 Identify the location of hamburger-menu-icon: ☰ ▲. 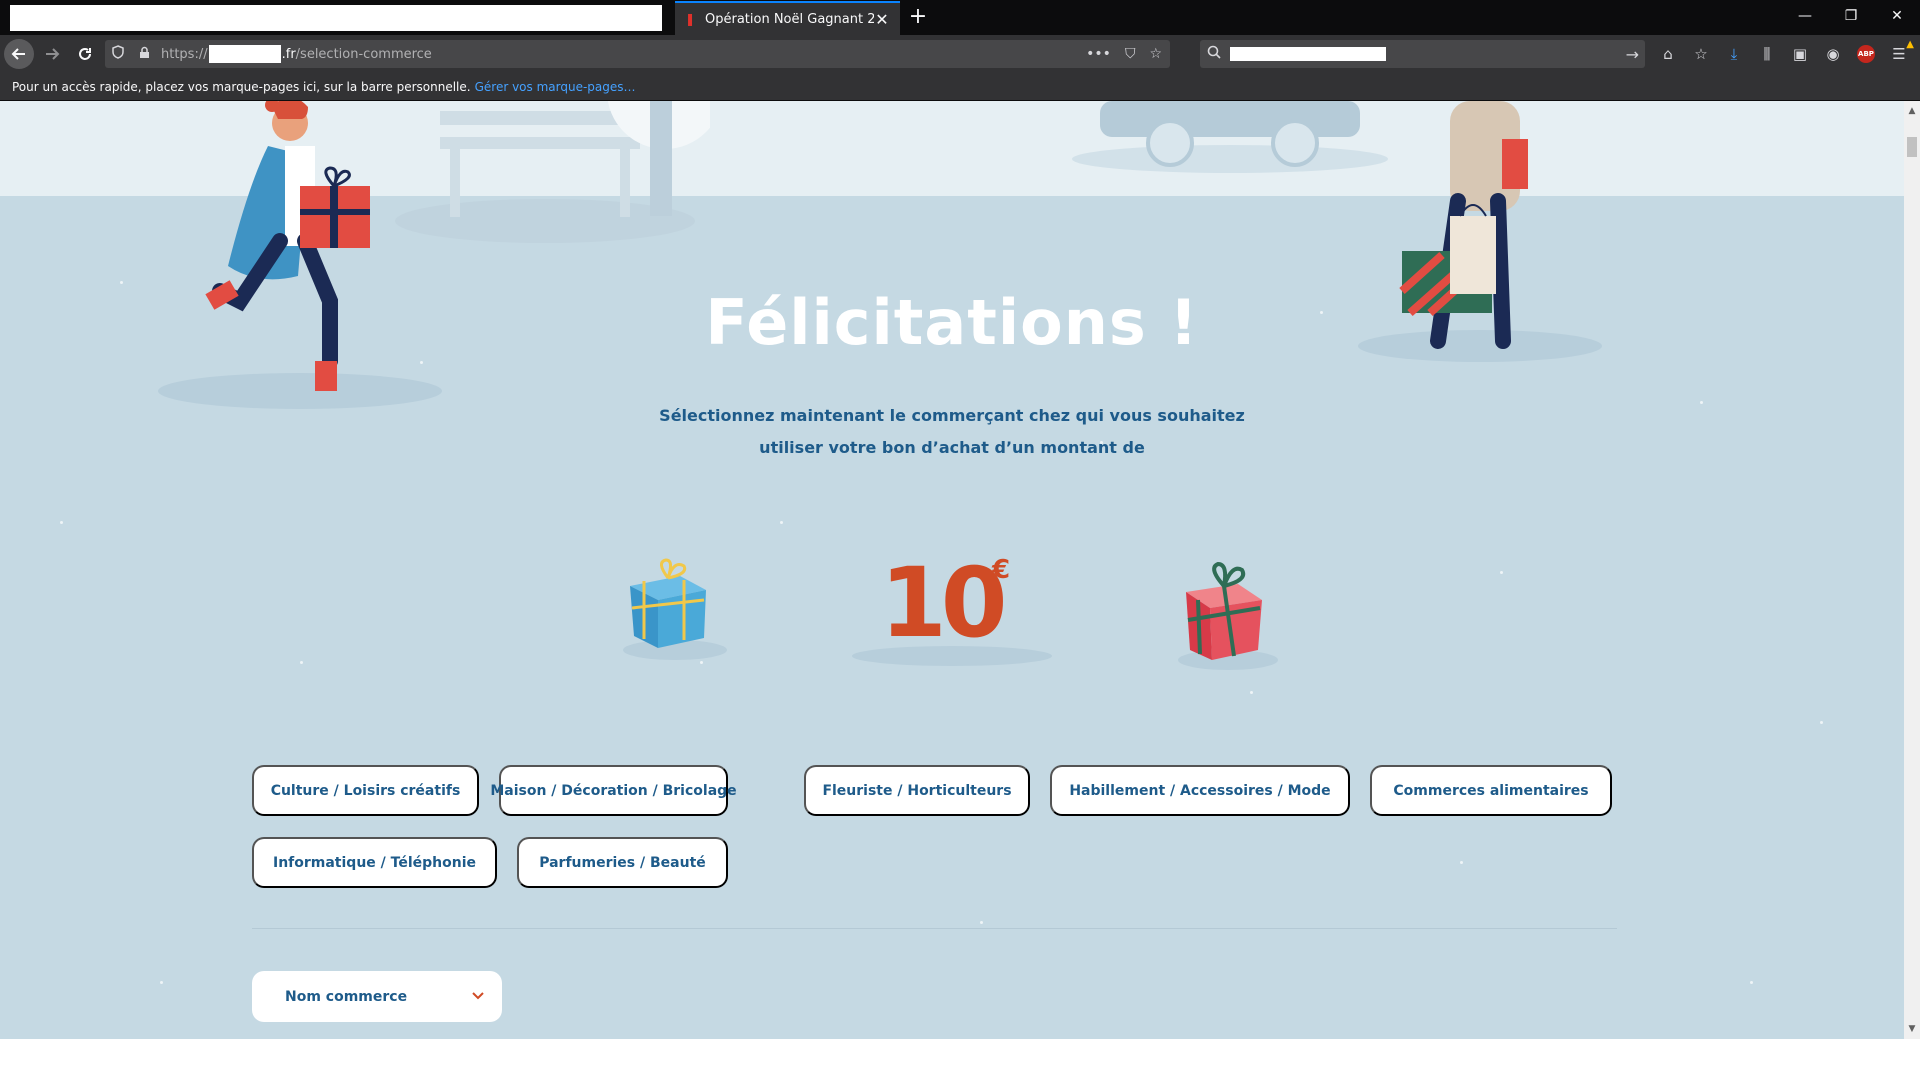
(1900, 53).